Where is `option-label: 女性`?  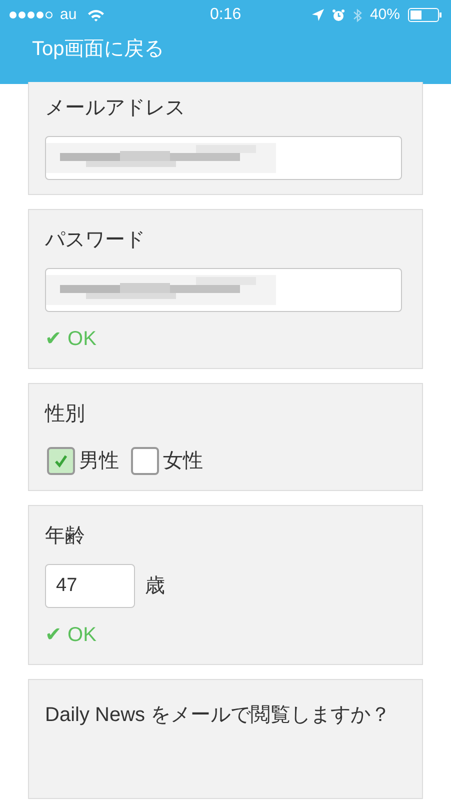 option-label: 女性 is located at coordinates (183, 461).